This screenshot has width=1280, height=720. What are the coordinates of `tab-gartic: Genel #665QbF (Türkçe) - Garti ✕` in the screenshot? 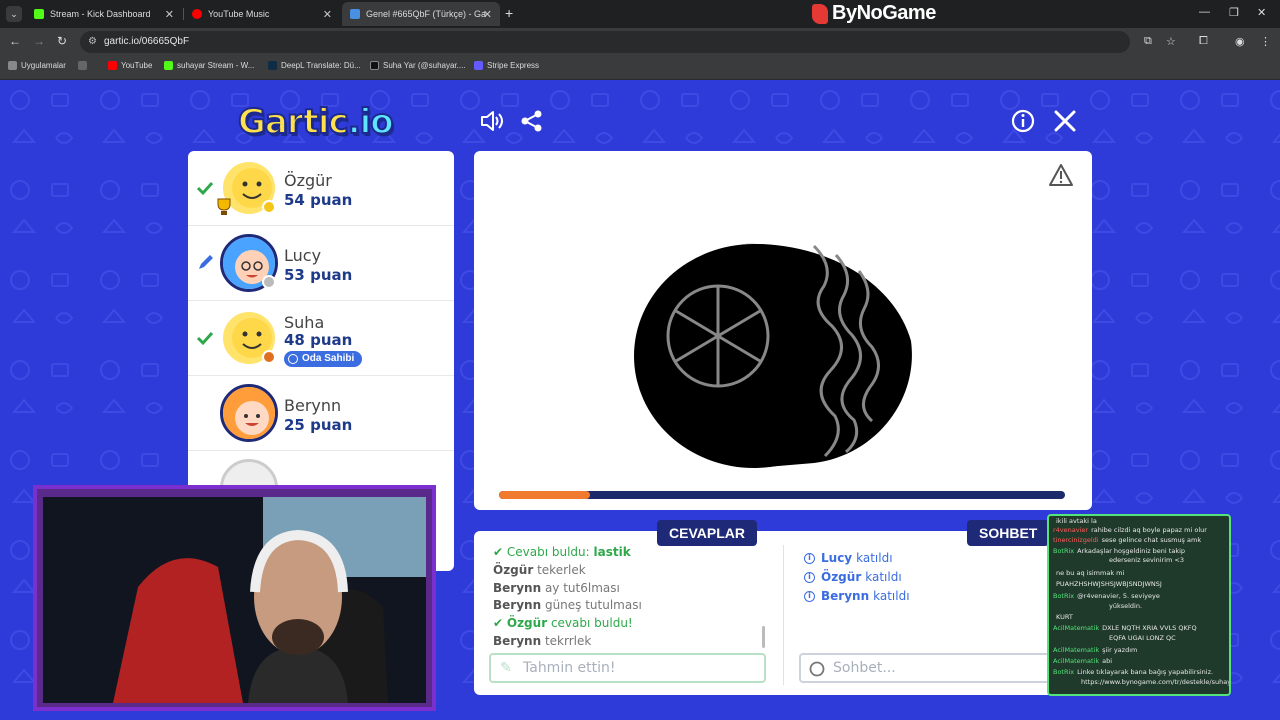 It's located at (421, 14).